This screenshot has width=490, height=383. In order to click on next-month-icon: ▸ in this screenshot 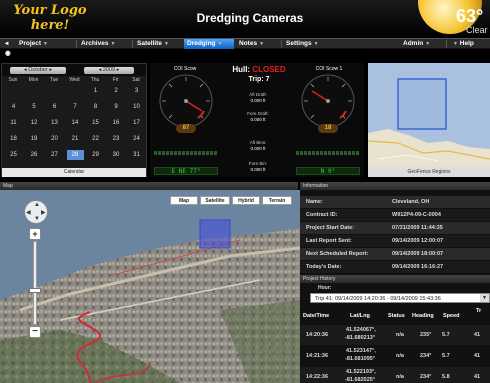, I will do `click(50, 70)`.